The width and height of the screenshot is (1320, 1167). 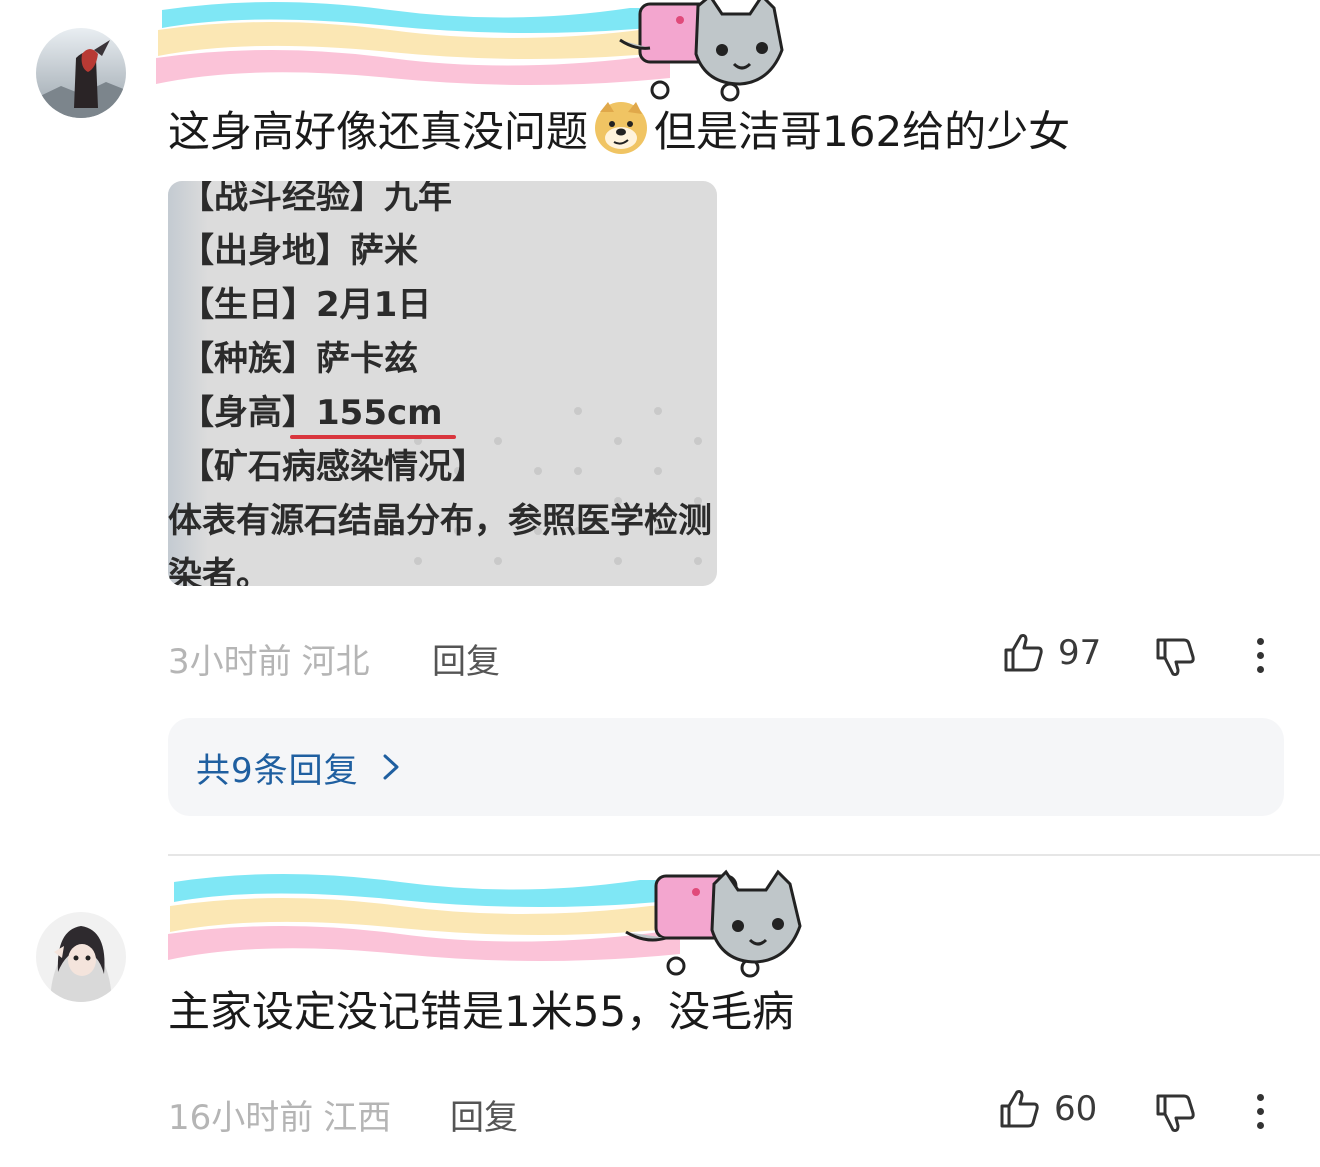 I want to click on view-replies-button: 共9条回复, so click(x=726, y=767).